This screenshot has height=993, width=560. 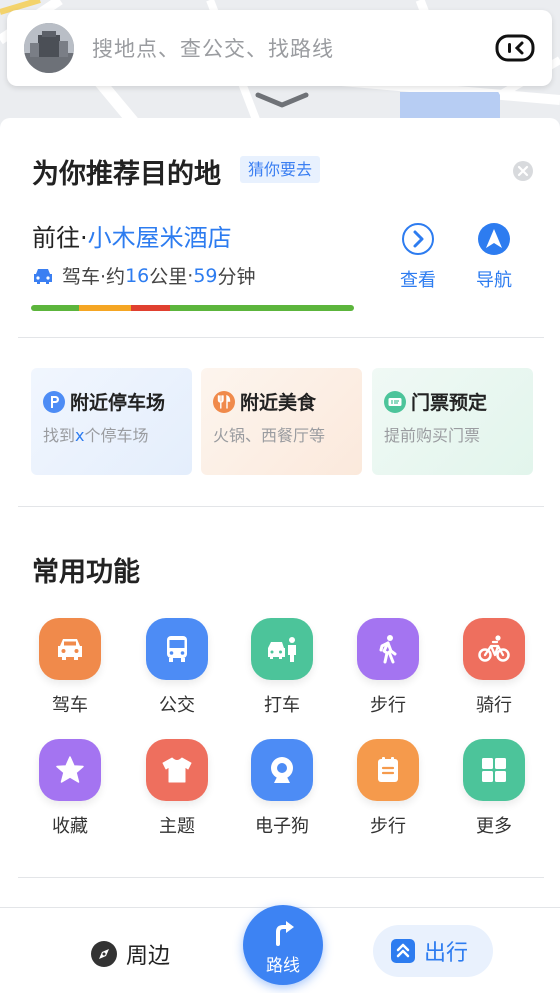 I want to click on function-drive: 驾车, so click(x=70, y=667).